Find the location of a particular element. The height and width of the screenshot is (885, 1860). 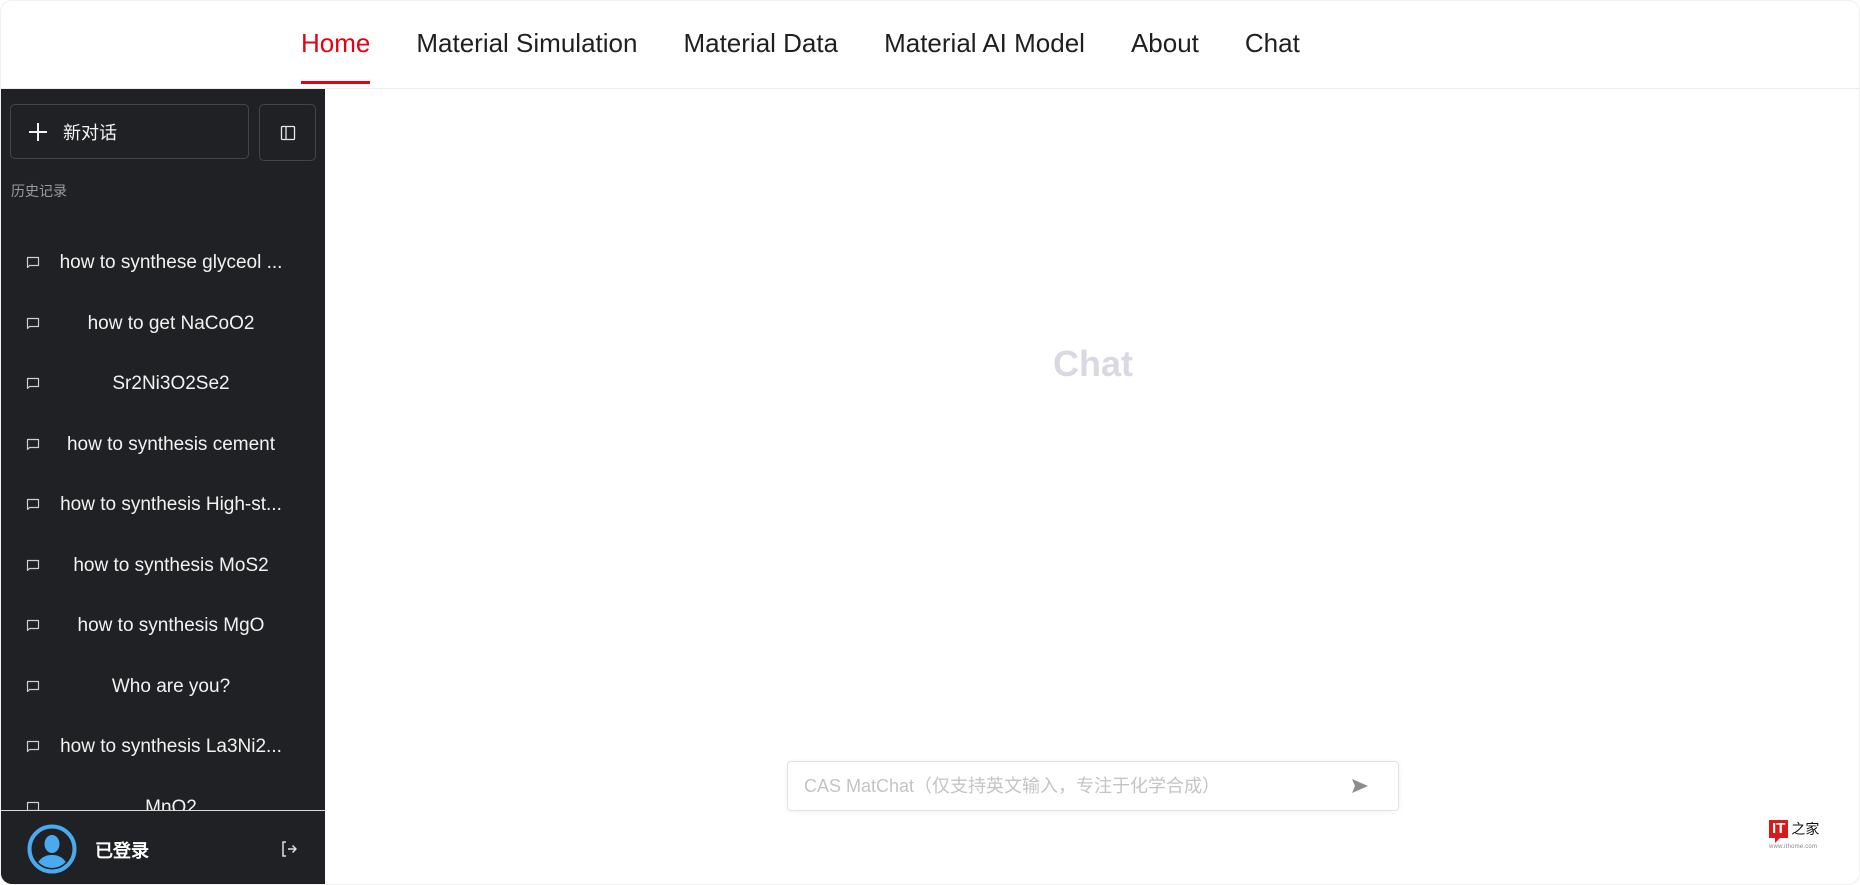

history-item: how to synthesis MgO is located at coordinates (163, 626).